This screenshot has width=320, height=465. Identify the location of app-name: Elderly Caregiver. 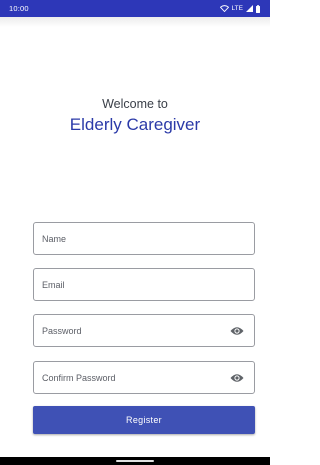
(135, 124).